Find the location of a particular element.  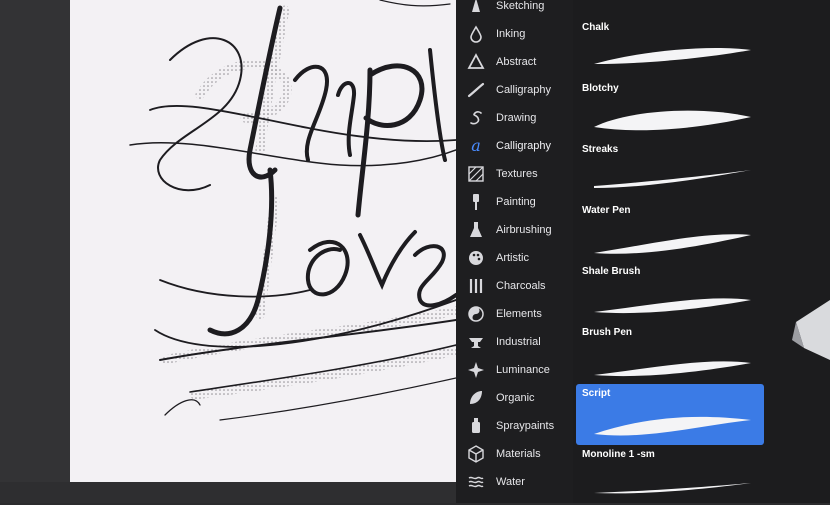

brush-name: Monoline 1 -sm is located at coordinates (618, 454).